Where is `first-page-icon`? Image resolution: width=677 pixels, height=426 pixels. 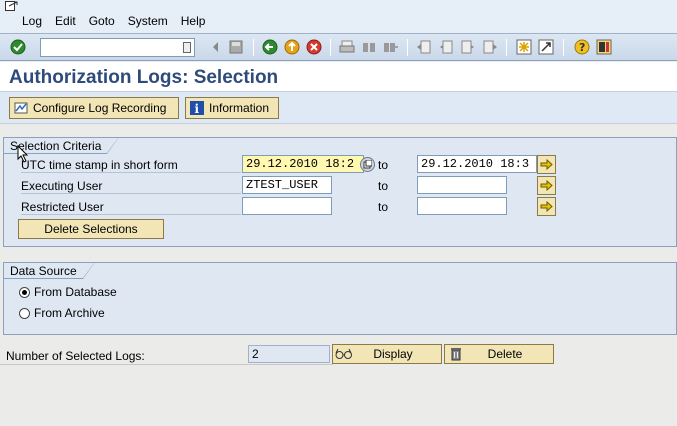
first-page-icon is located at coordinates (424, 47).